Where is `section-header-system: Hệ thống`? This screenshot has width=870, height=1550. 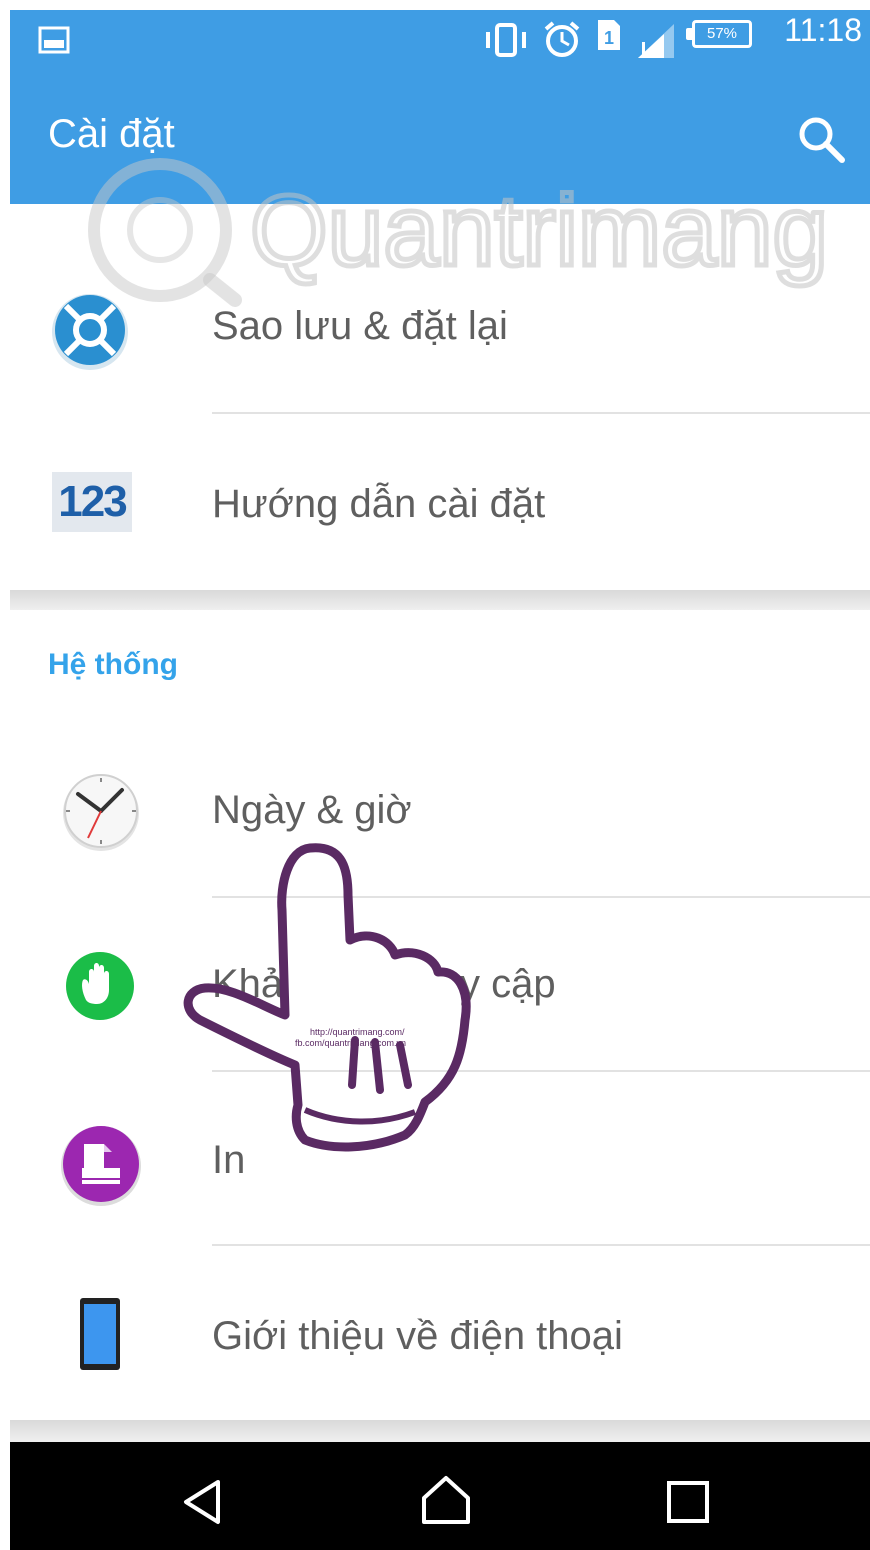 section-header-system: Hệ thống is located at coordinates (113, 664).